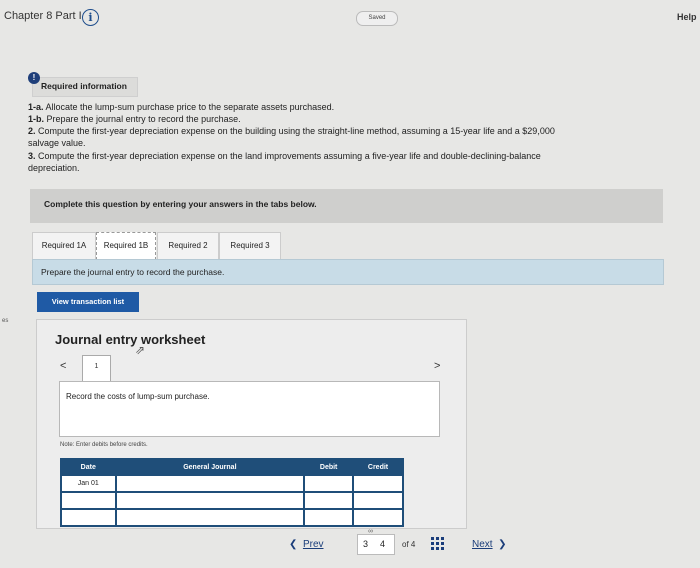  Describe the element at coordinates (84, 86) in the screenshot. I see `required-info-label: Required information` at that location.